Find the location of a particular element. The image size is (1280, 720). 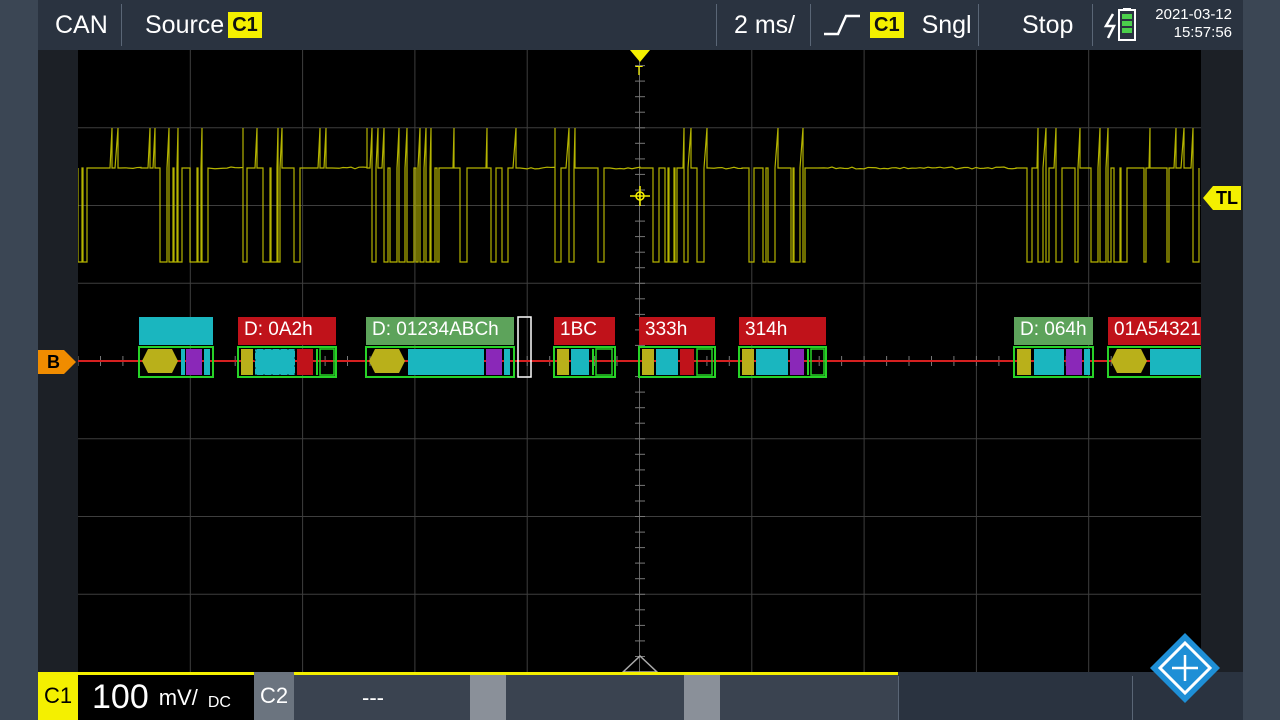

source-channel-badge: C1 is located at coordinates (245, 25).